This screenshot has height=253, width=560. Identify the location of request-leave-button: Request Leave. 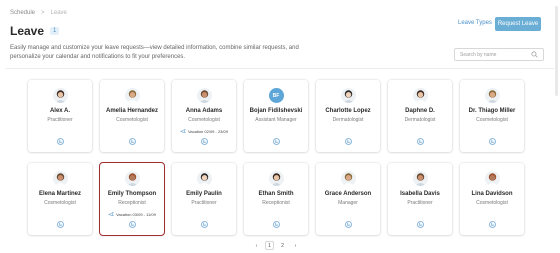
(518, 24).